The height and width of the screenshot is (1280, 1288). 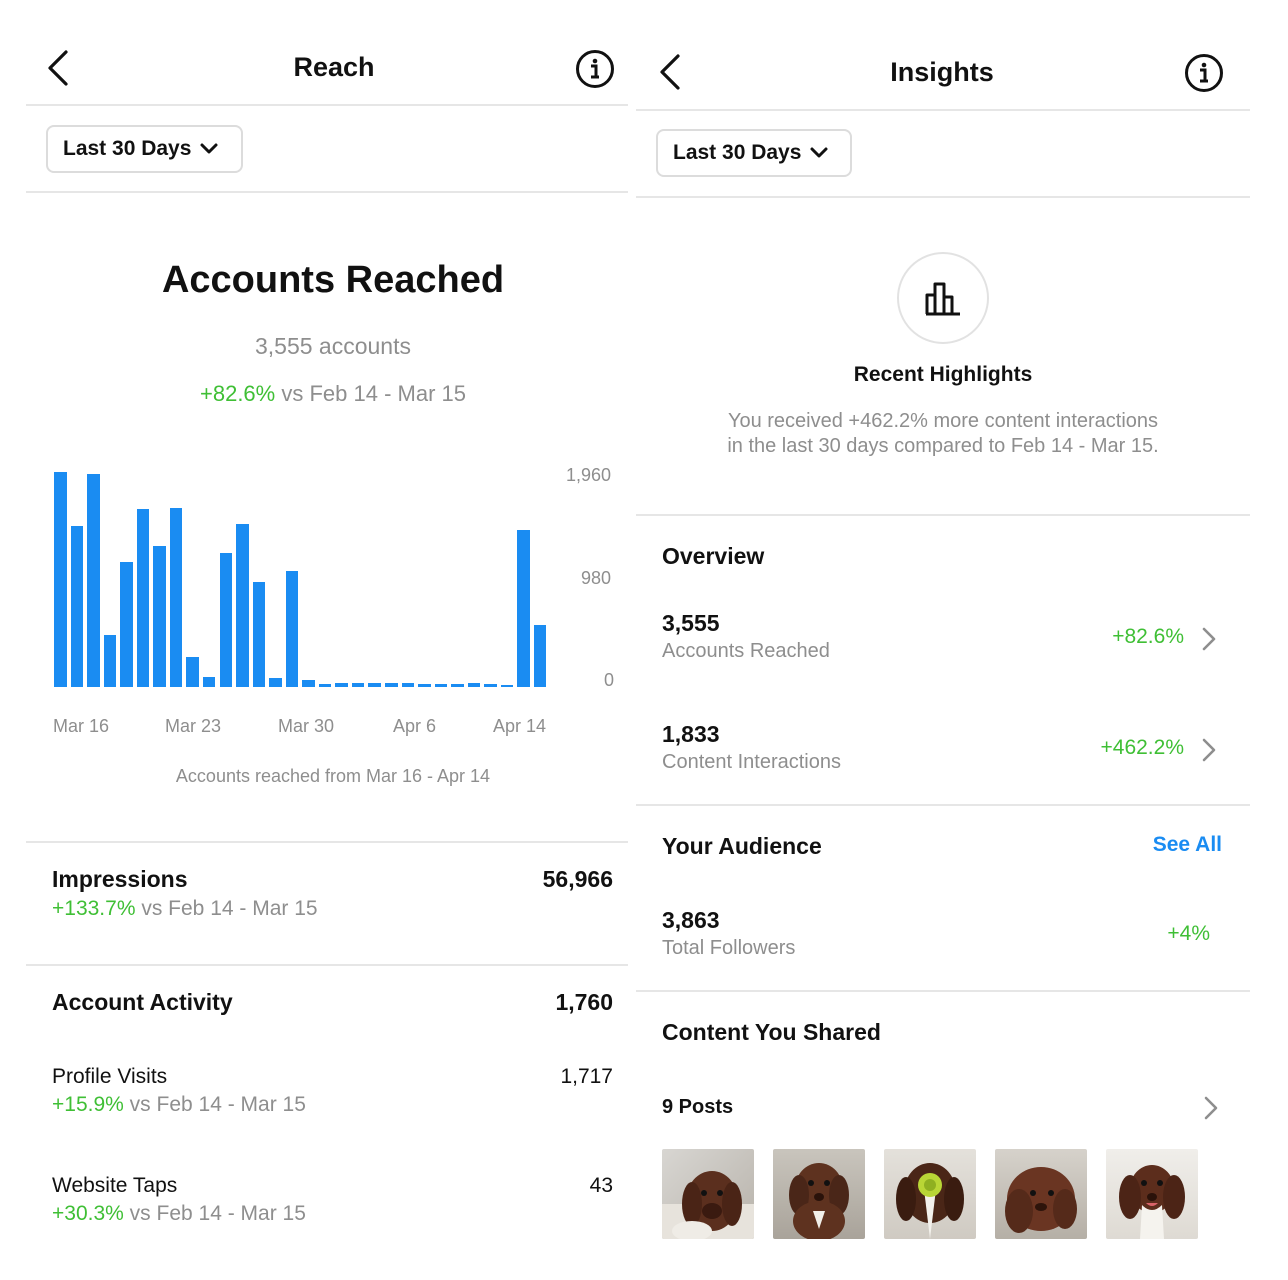 I want to click on impressions-value: 56,966, so click(x=577, y=879).